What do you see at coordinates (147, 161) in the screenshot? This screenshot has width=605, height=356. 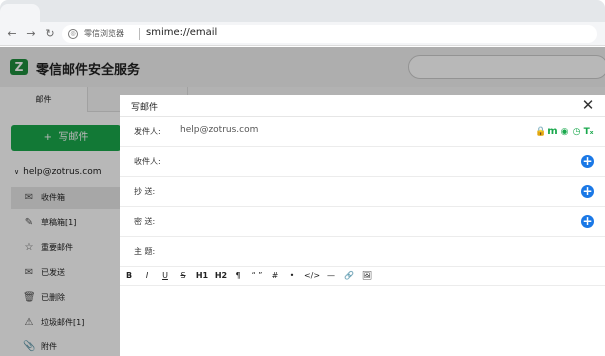 I see `to-label: 收件人:` at bounding box center [147, 161].